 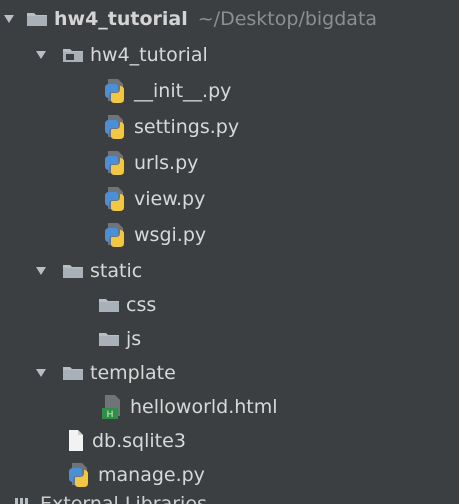 I want to click on tree-item-label: manage.py, so click(x=151, y=475).